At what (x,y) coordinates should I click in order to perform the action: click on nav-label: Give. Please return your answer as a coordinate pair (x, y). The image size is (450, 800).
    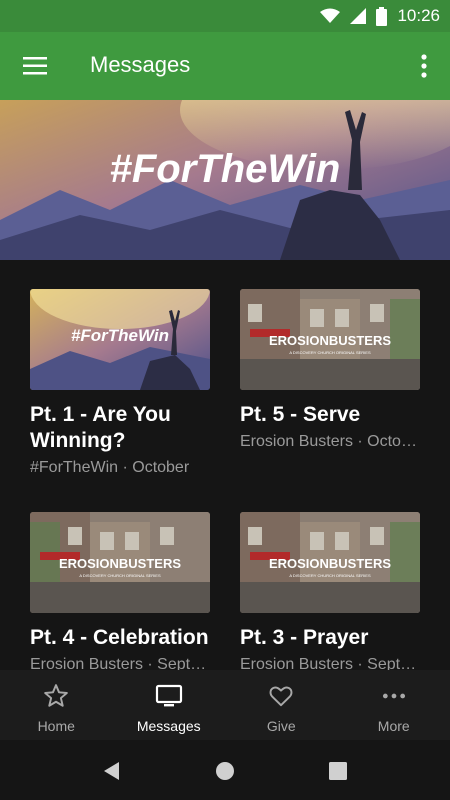
    Looking at the image, I should click on (281, 726).